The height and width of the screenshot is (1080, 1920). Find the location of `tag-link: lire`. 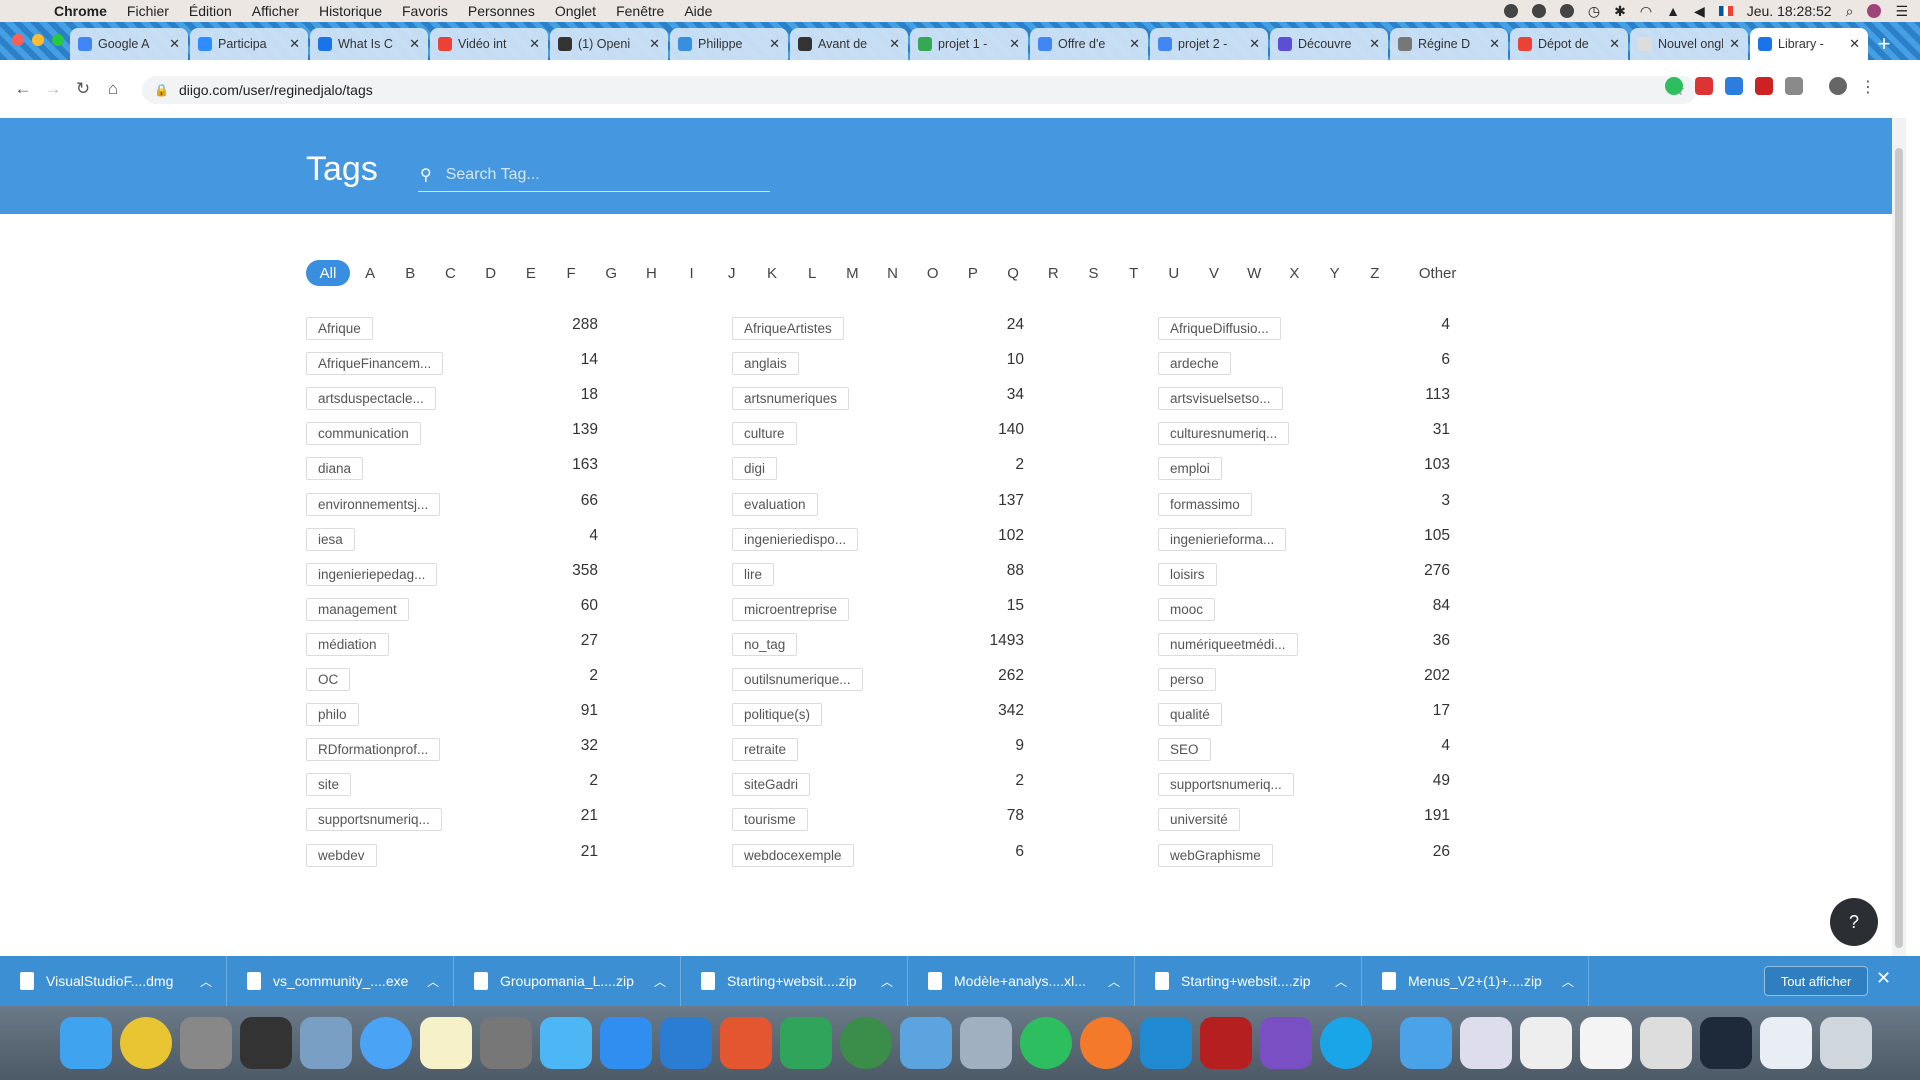

tag-link: lire is located at coordinates (753, 574).